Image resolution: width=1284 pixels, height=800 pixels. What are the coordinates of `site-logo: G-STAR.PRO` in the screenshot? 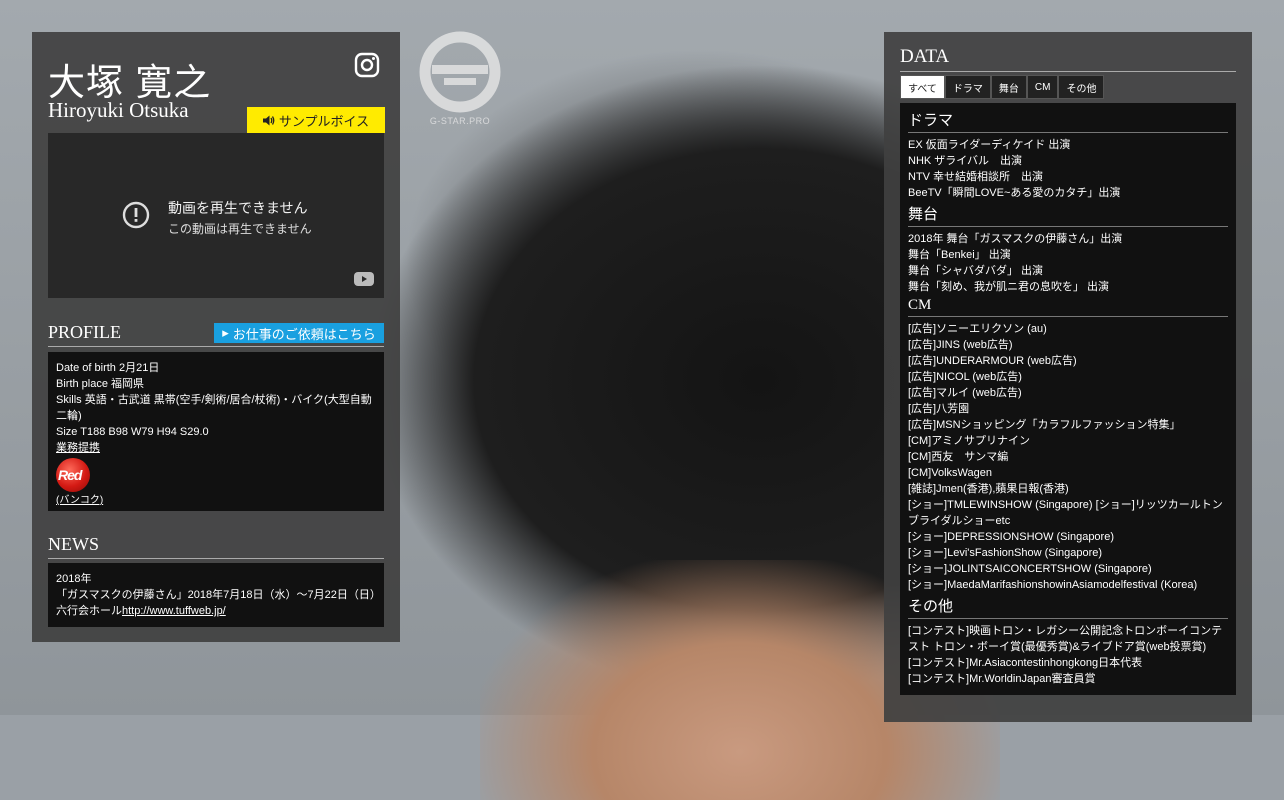 It's located at (460, 80).